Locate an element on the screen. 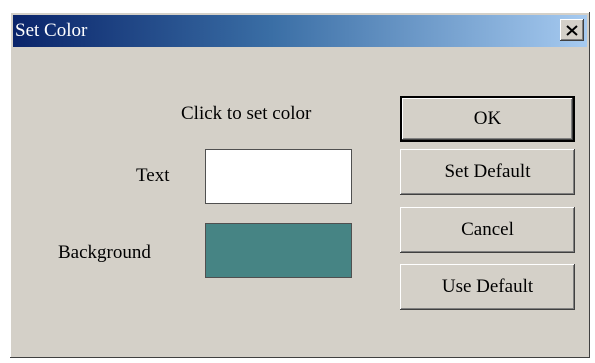 This screenshot has height=363, width=595. cancel-button: Cancel is located at coordinates (487, 230).